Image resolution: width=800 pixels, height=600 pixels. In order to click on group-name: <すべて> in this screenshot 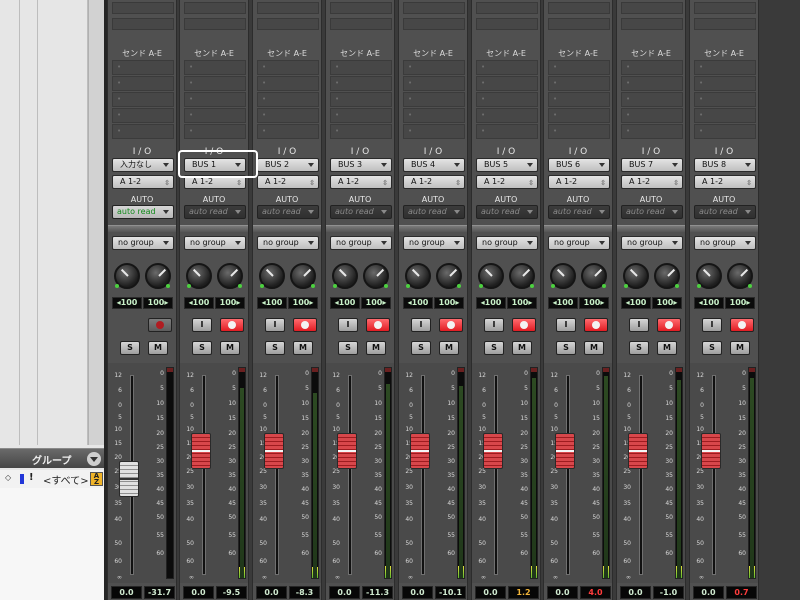, I will do `click(66, 479)`.